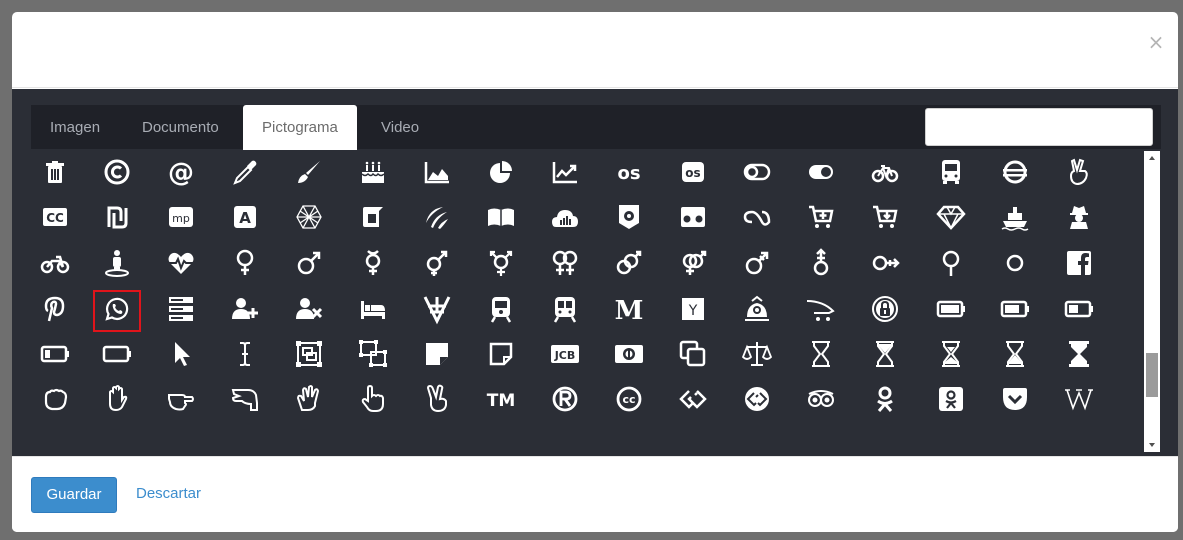  I want to click on icon-option-gg, so click(693, 401).